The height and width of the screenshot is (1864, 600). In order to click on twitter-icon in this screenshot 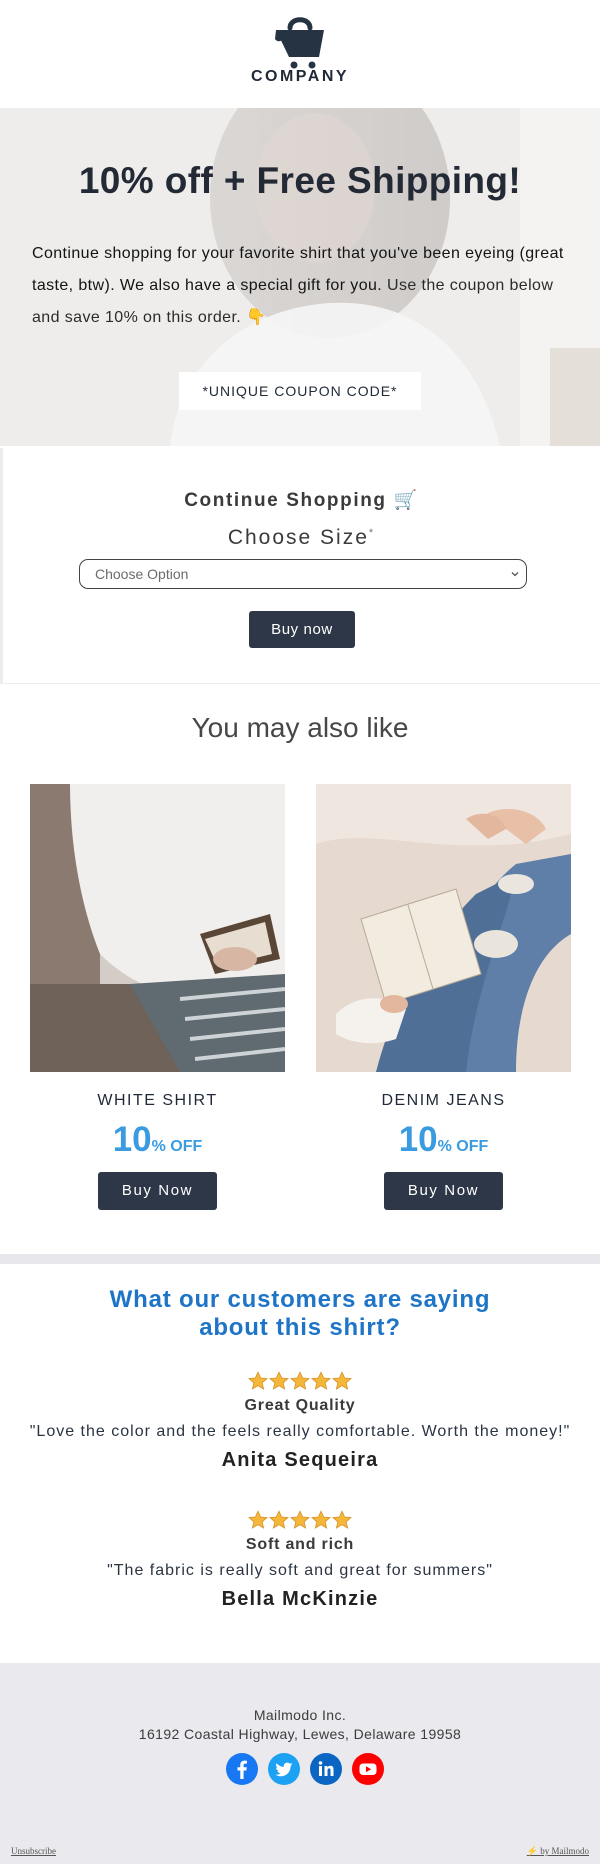, I will do `click(284, 1769)`.